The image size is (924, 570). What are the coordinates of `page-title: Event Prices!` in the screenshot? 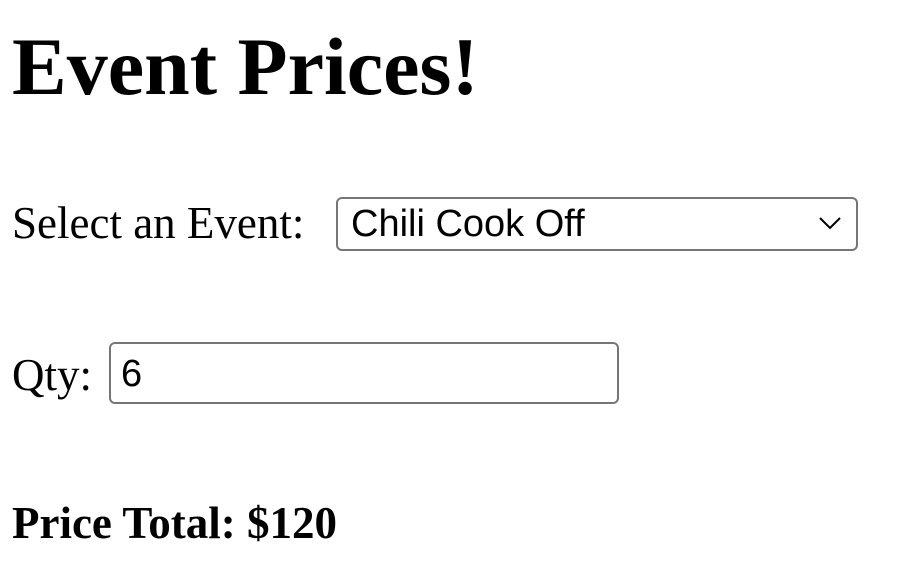 It's located at (245, 66).